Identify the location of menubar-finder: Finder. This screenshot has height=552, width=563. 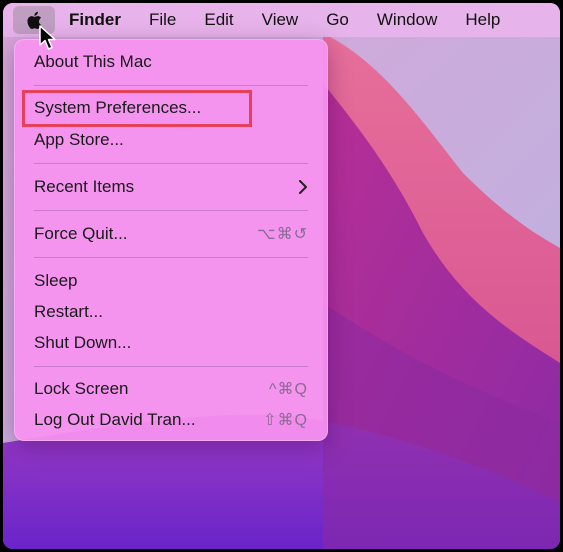
(95, 20).